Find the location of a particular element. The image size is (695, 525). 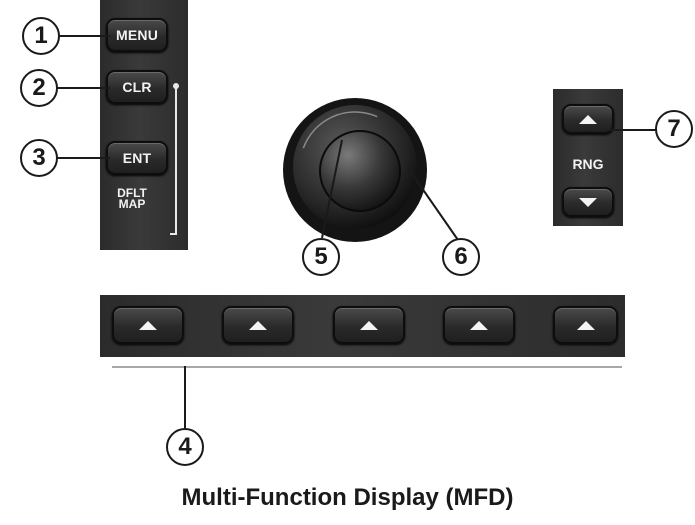

callout-3: 3 is located at coordinates (39, 158).